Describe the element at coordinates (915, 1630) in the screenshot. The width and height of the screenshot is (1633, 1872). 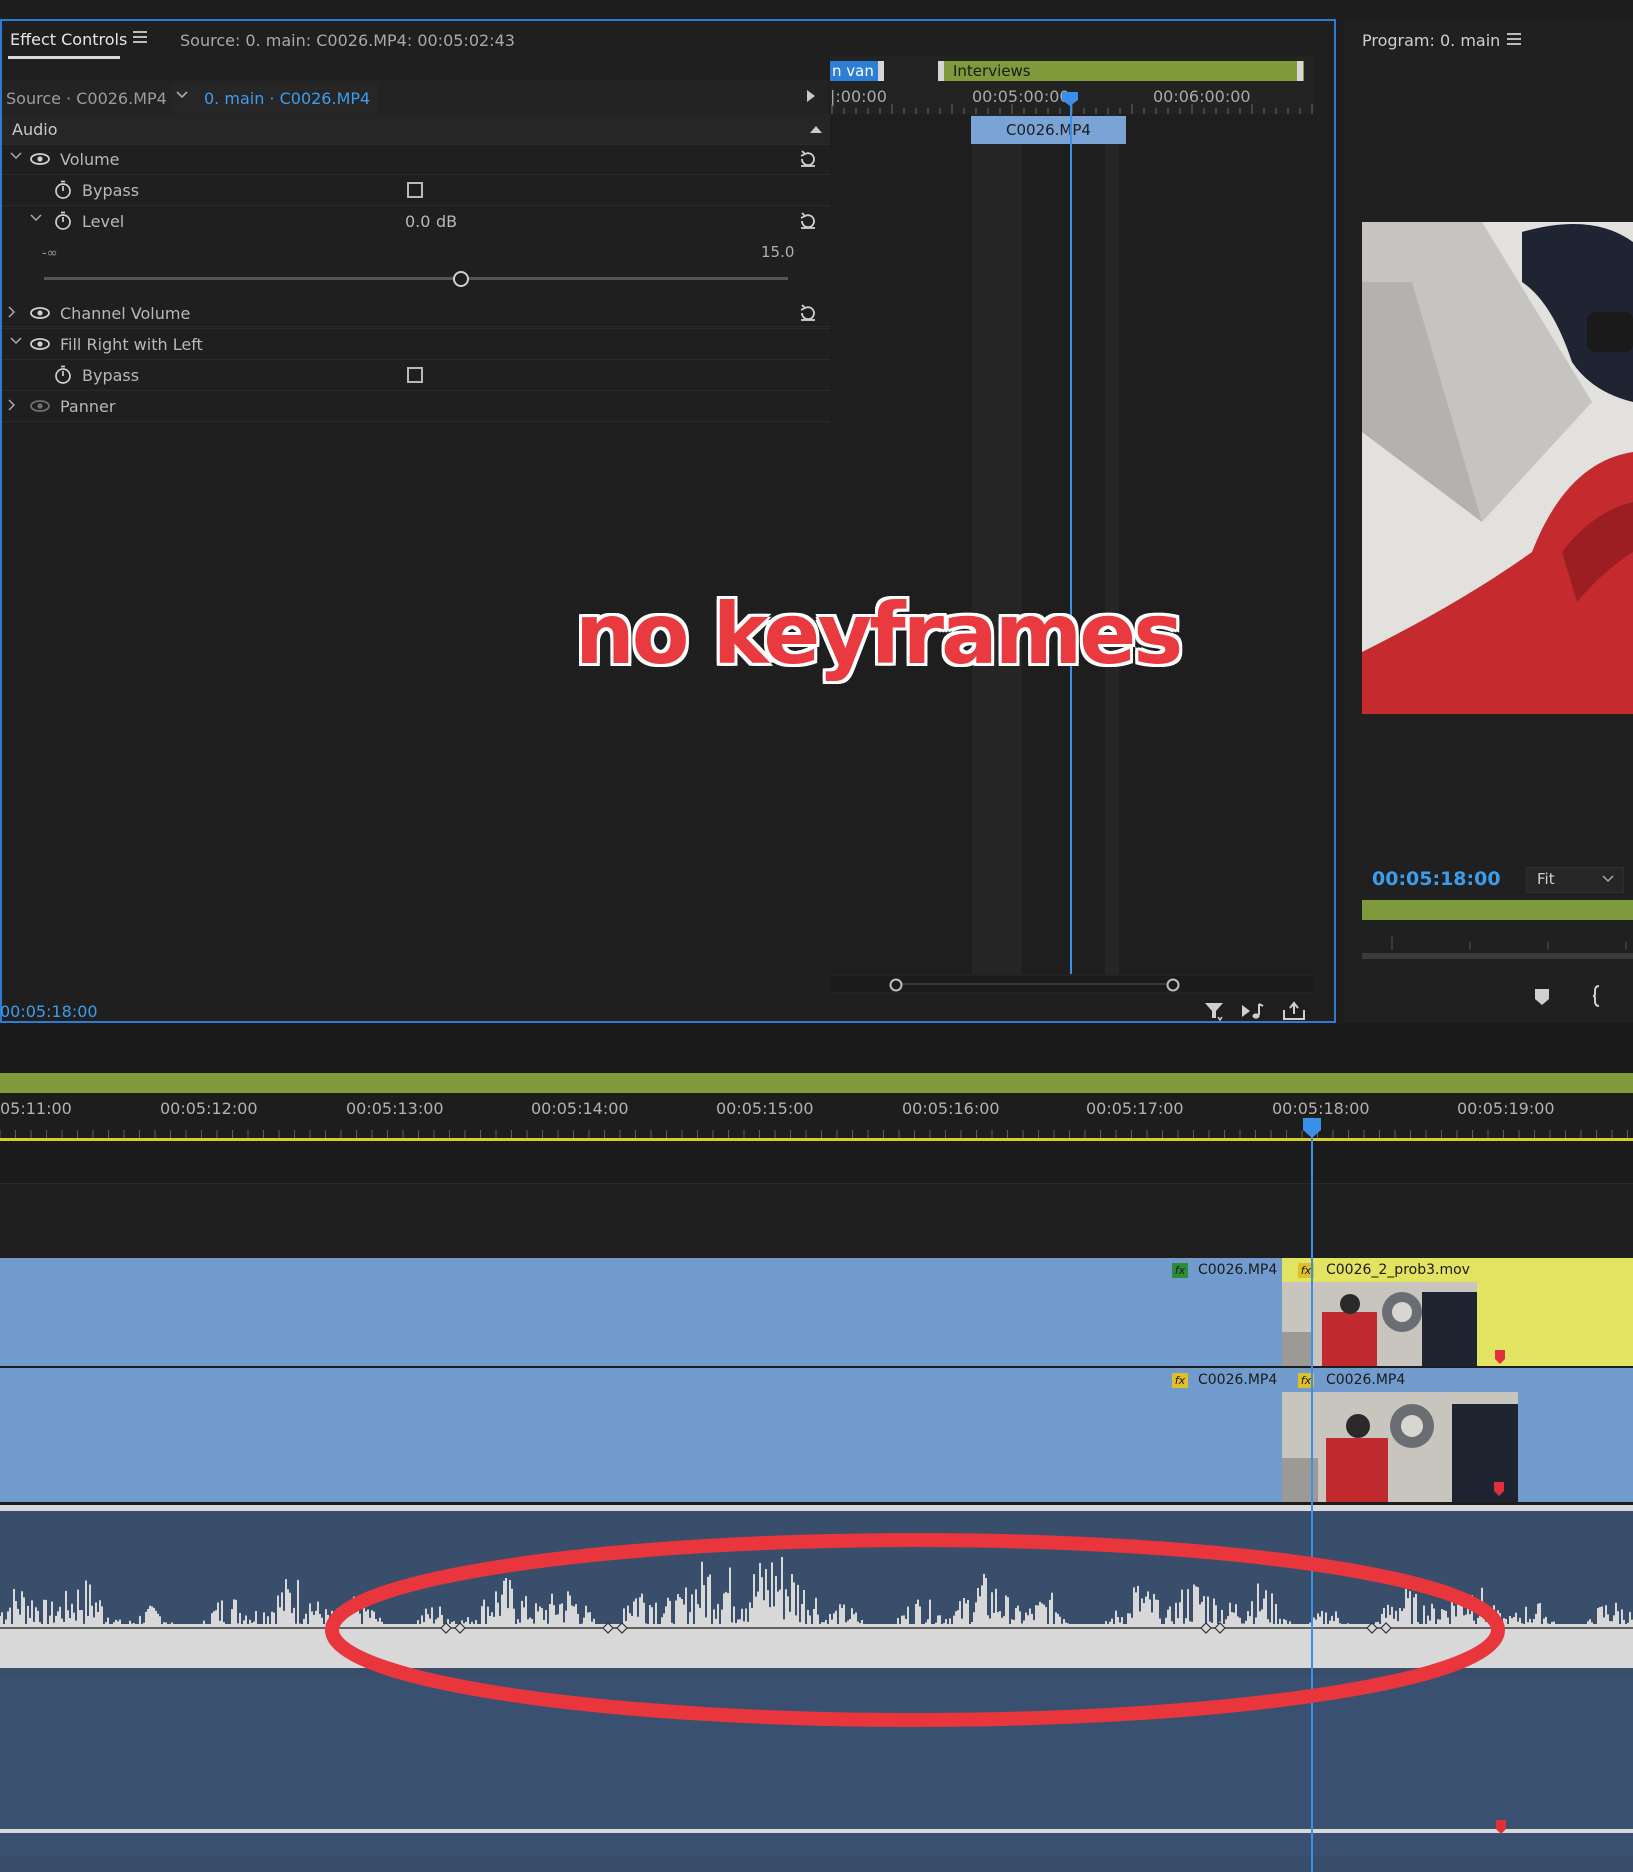
I see `annotation-ellipse` at that location.